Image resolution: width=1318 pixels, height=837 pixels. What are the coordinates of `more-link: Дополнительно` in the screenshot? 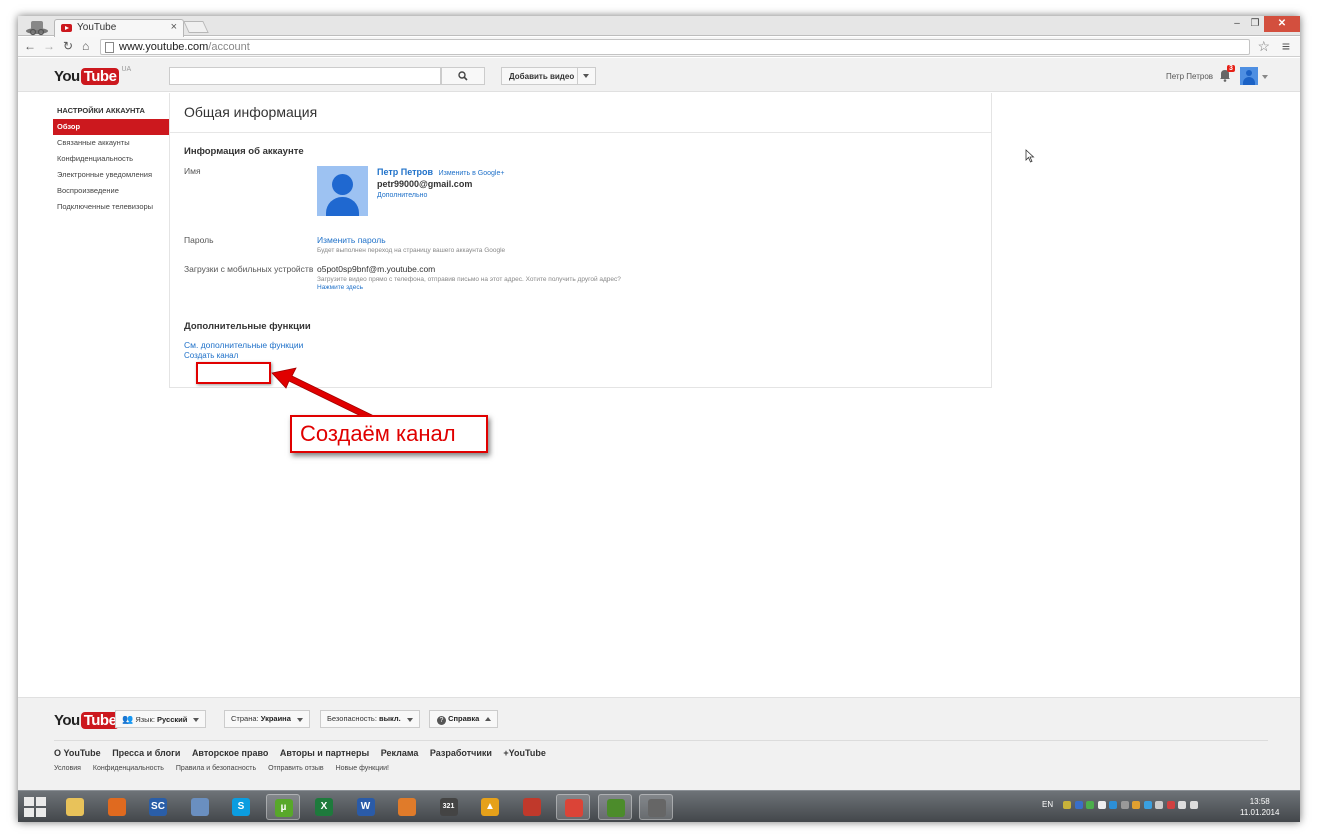 It's located at (402, 195).